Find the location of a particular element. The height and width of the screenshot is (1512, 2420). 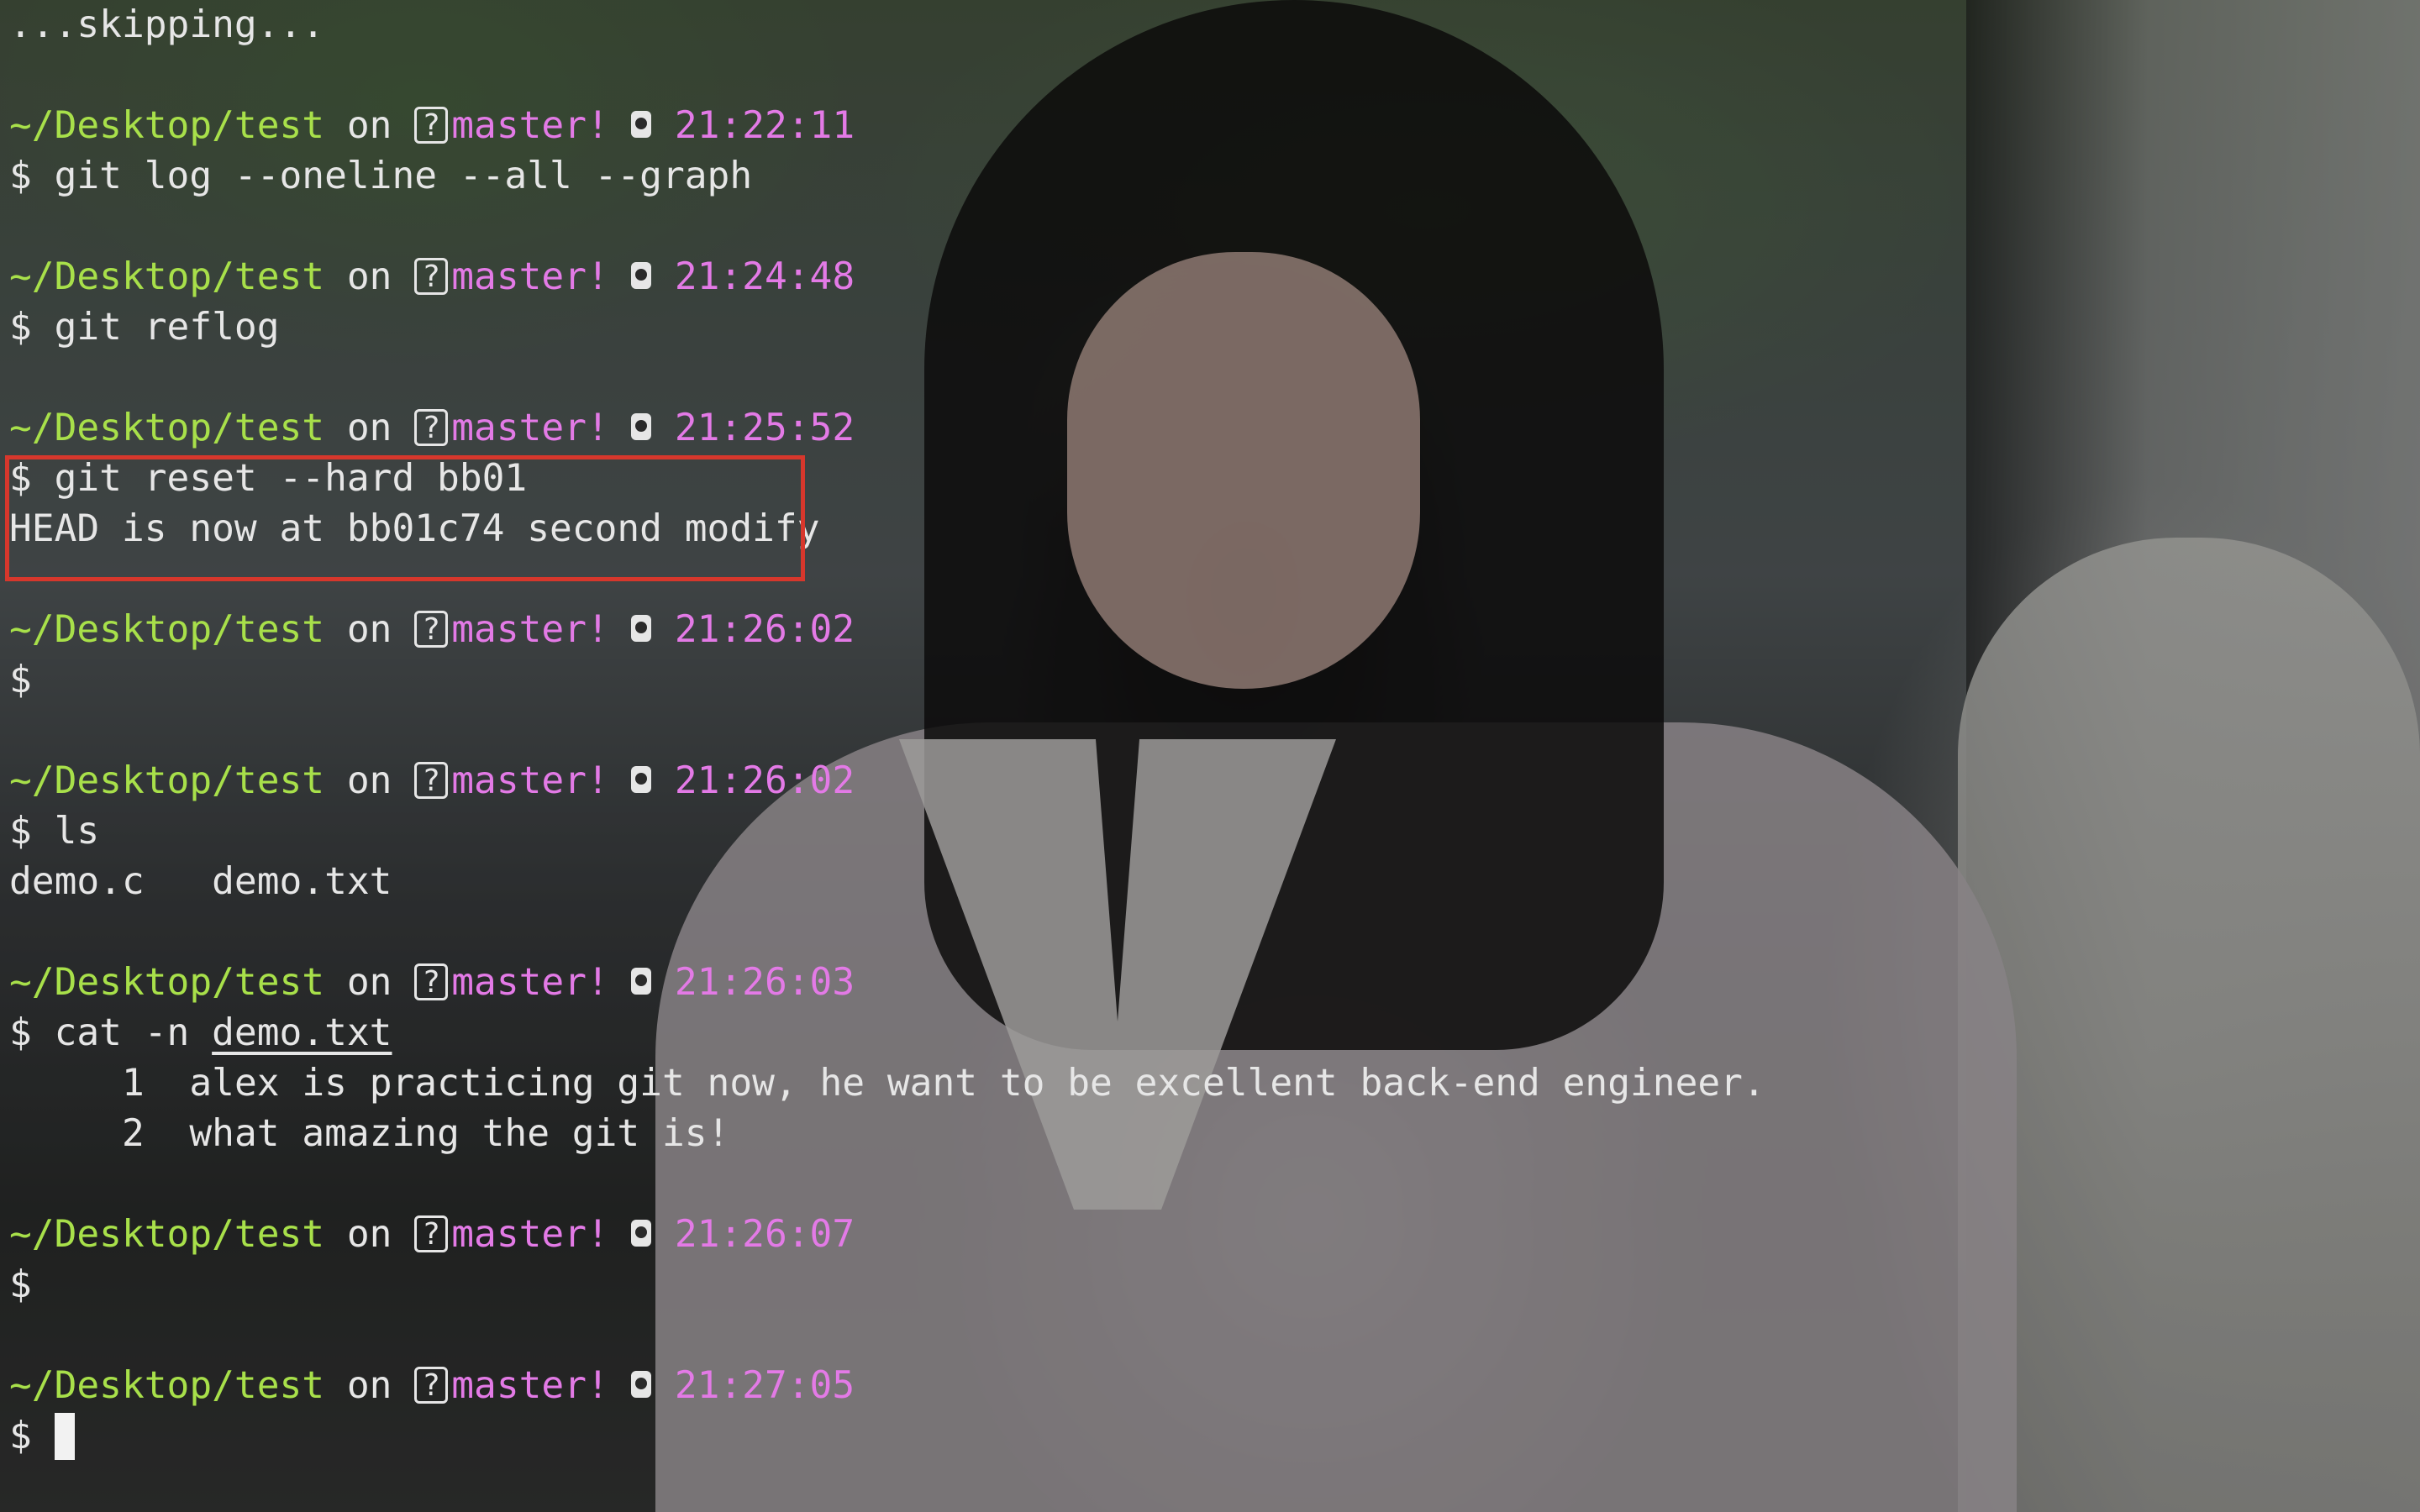

command-file-arg: demo.txt is located at coordinates (302, 1032).